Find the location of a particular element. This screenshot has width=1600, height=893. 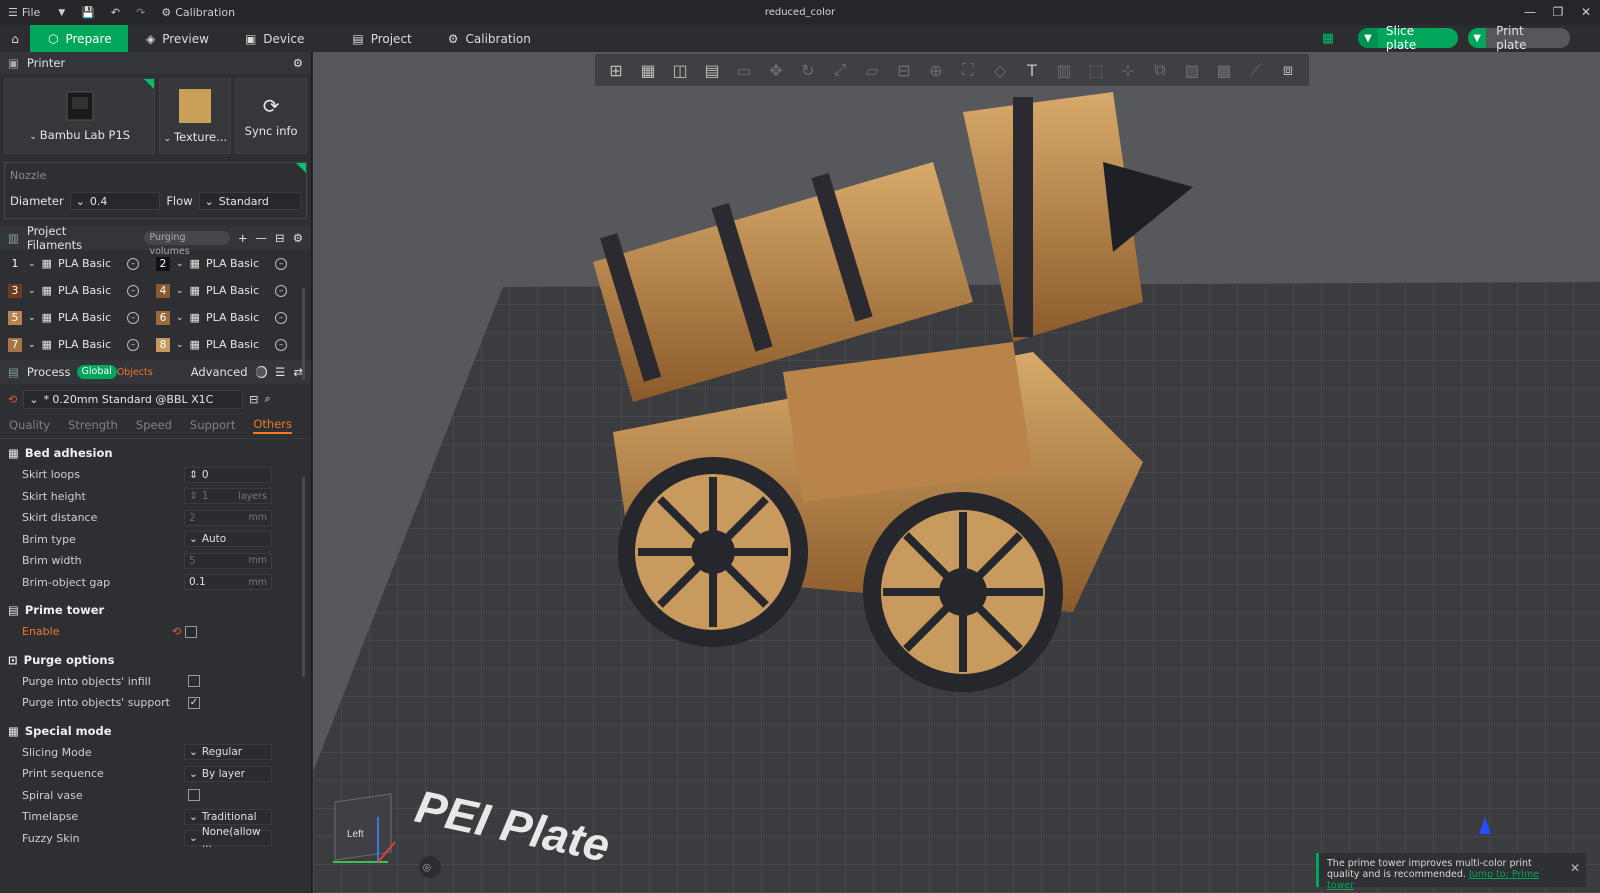

minimize-icon: — is located at coordinates (1530, 12).